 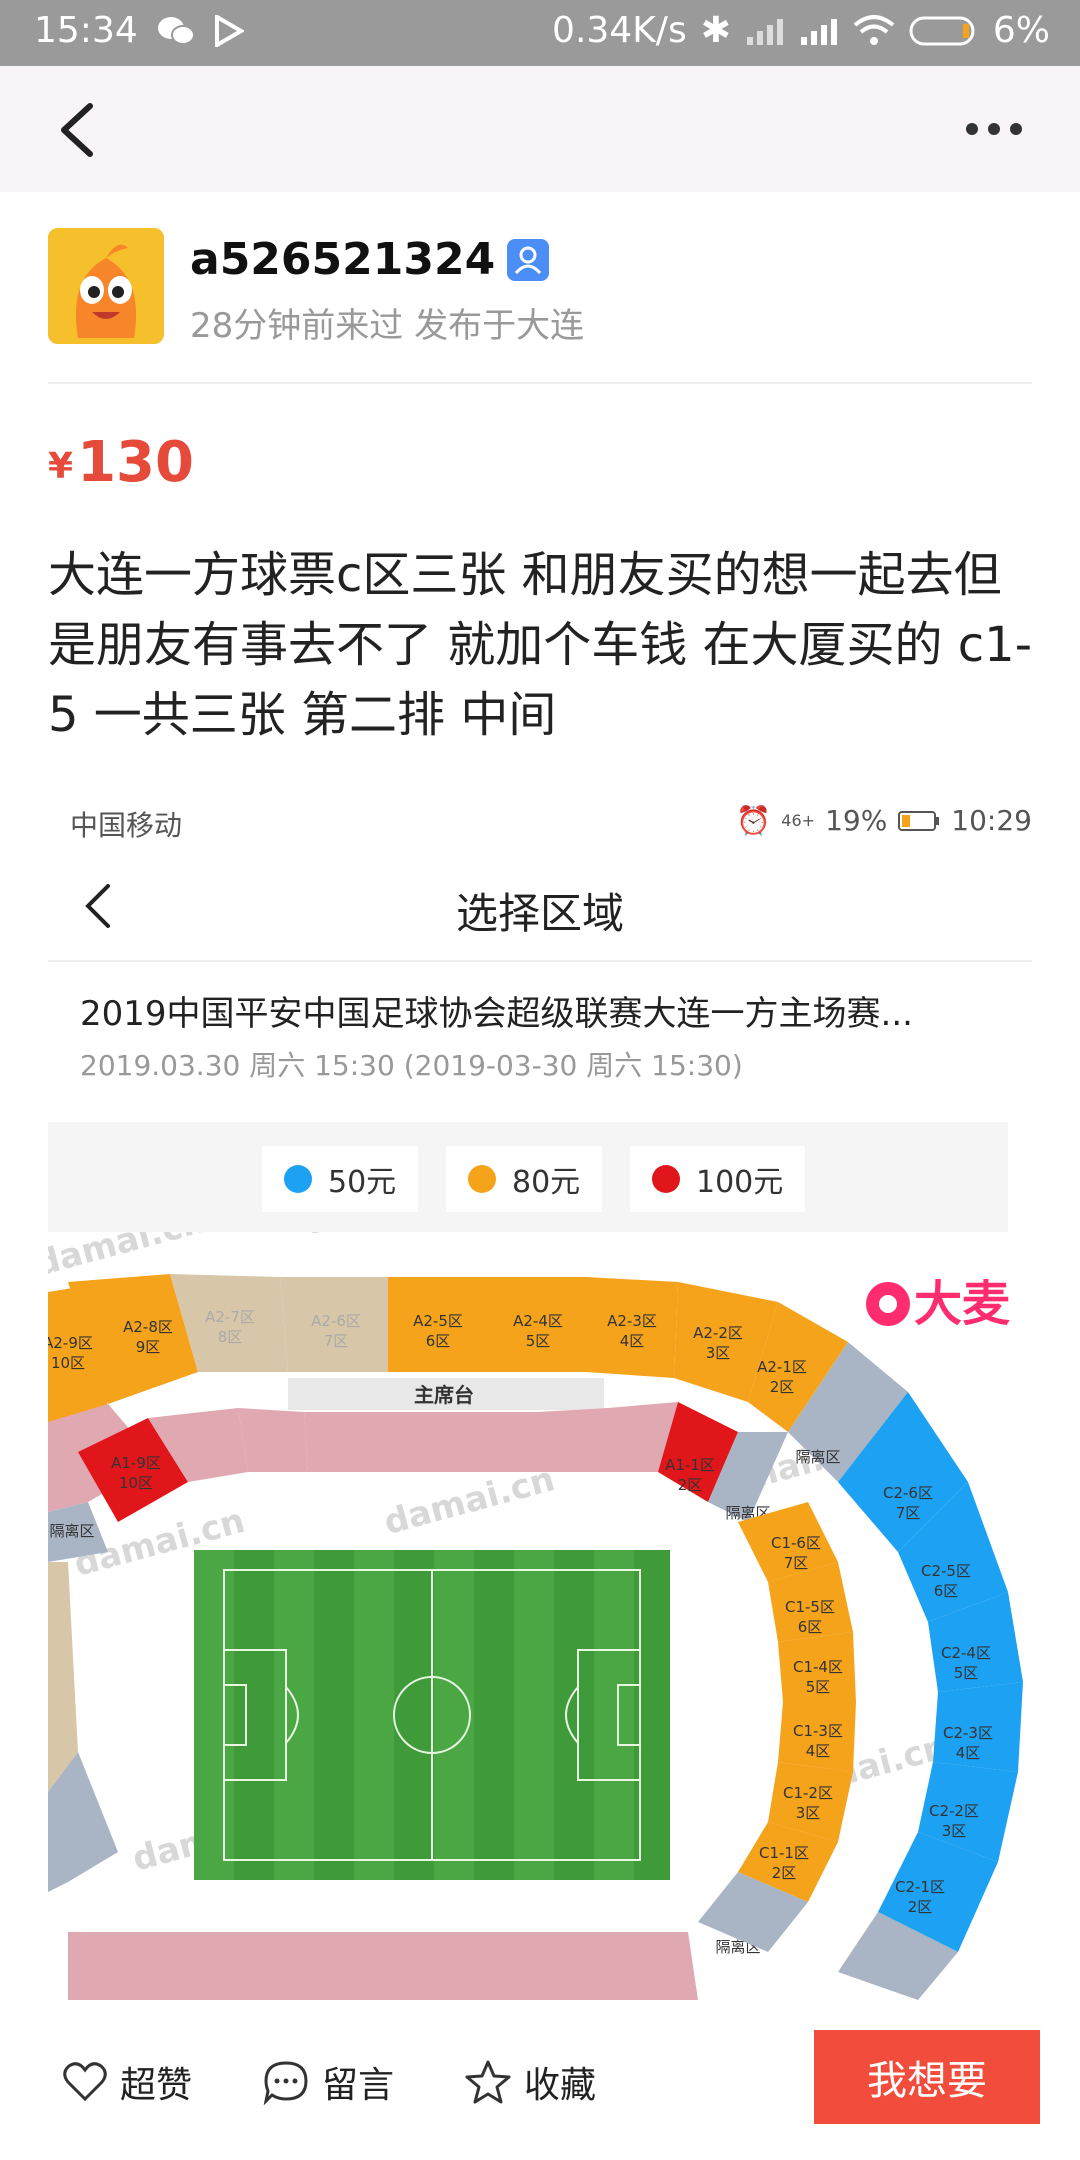 I want to click on svg-text: C2-1区, so click(x=920, y=1887).